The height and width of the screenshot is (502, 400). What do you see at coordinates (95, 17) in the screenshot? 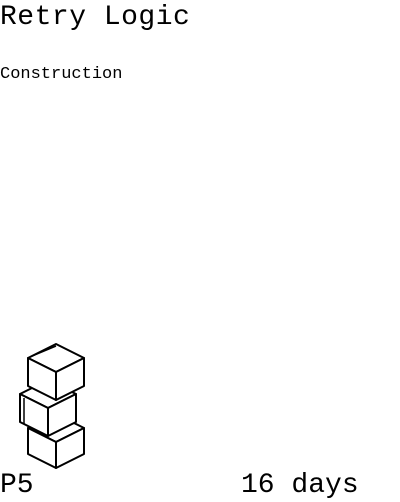
I see `card-title: Retry Logic` at bounding box center [95, 17].